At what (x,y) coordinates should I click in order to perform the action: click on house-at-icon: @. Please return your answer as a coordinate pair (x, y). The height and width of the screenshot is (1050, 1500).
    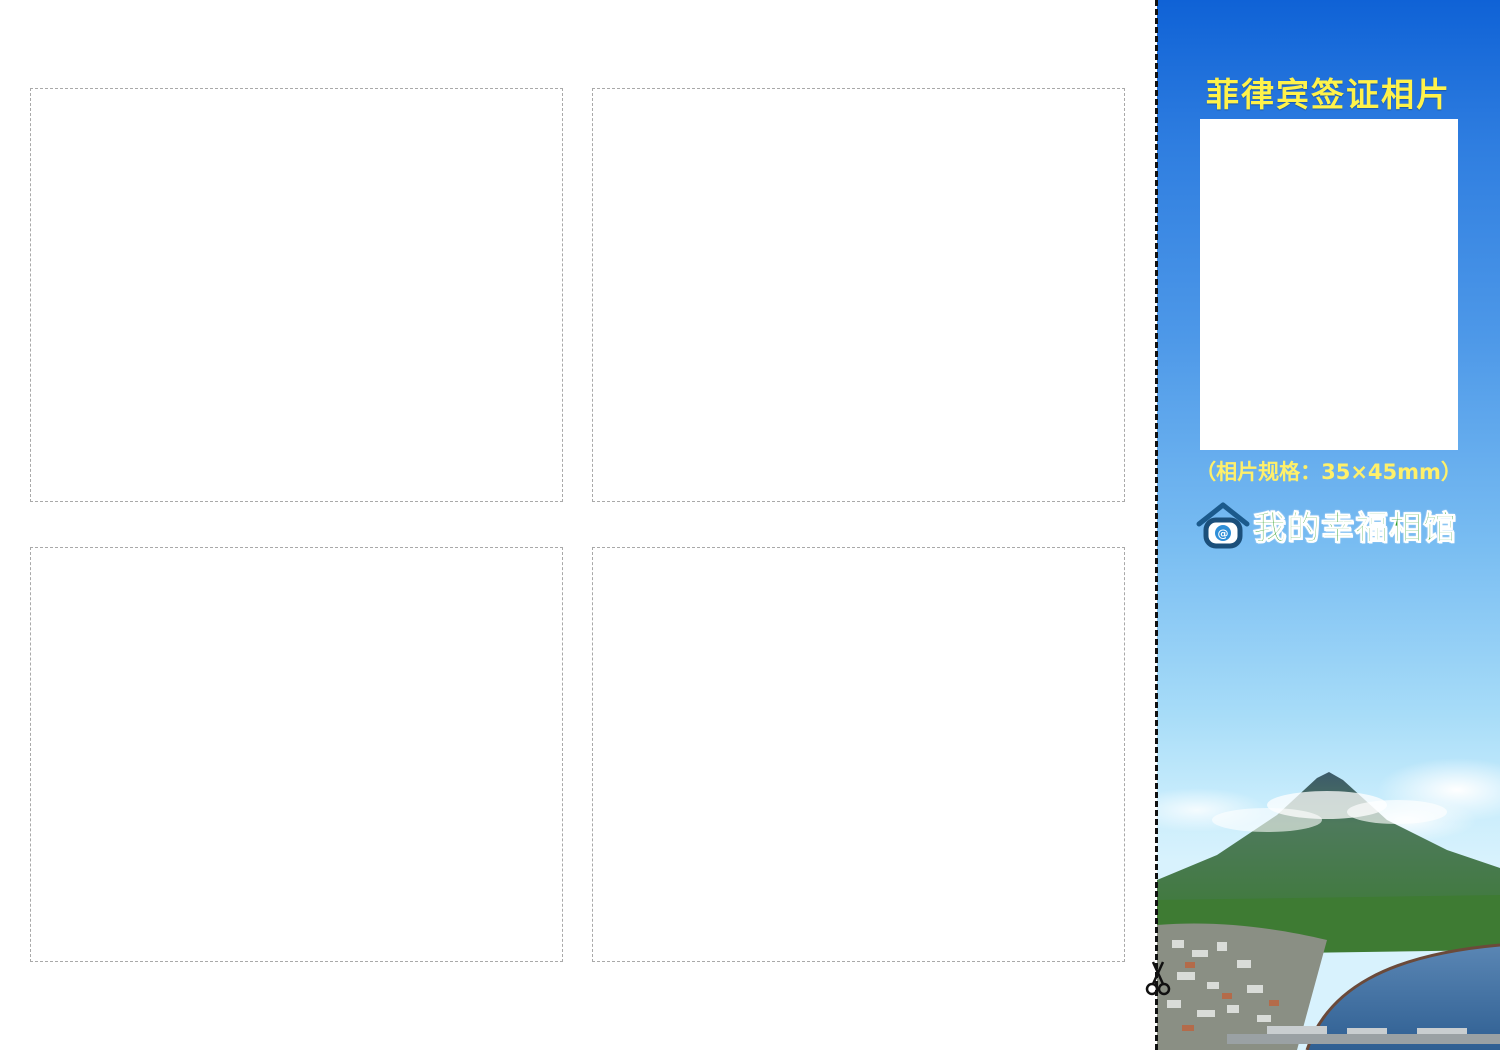
    Looking at the image, I should click on (1223, 525).